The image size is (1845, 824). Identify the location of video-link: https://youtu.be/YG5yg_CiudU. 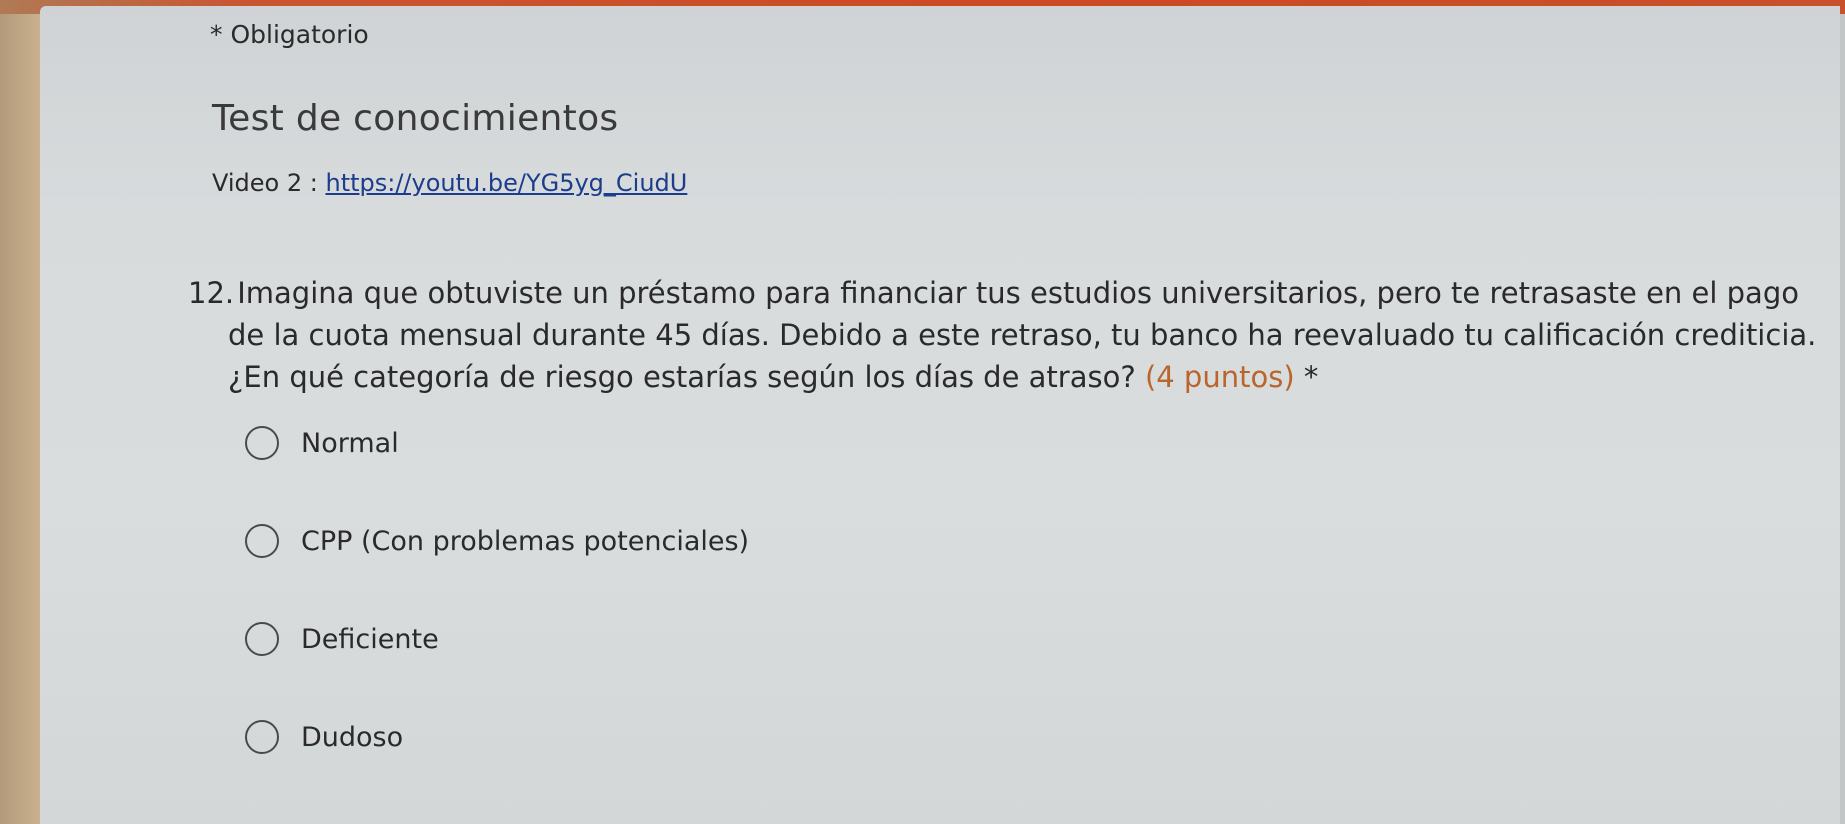
(506, 183).